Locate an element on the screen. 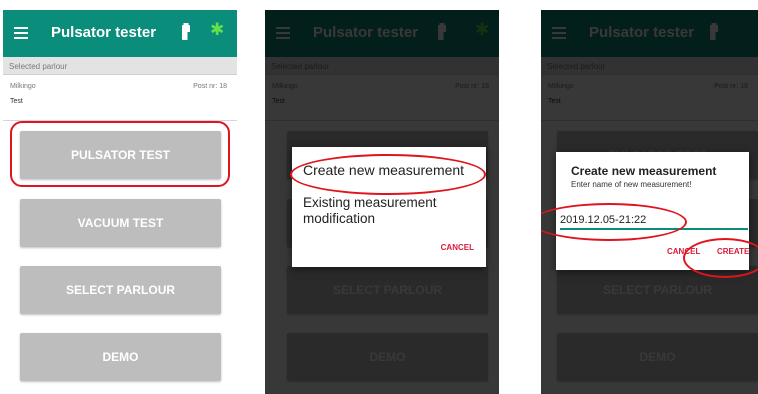 The image size is (758, 394). dialog-title: Create new measurement is located at coordinates (644, 171).